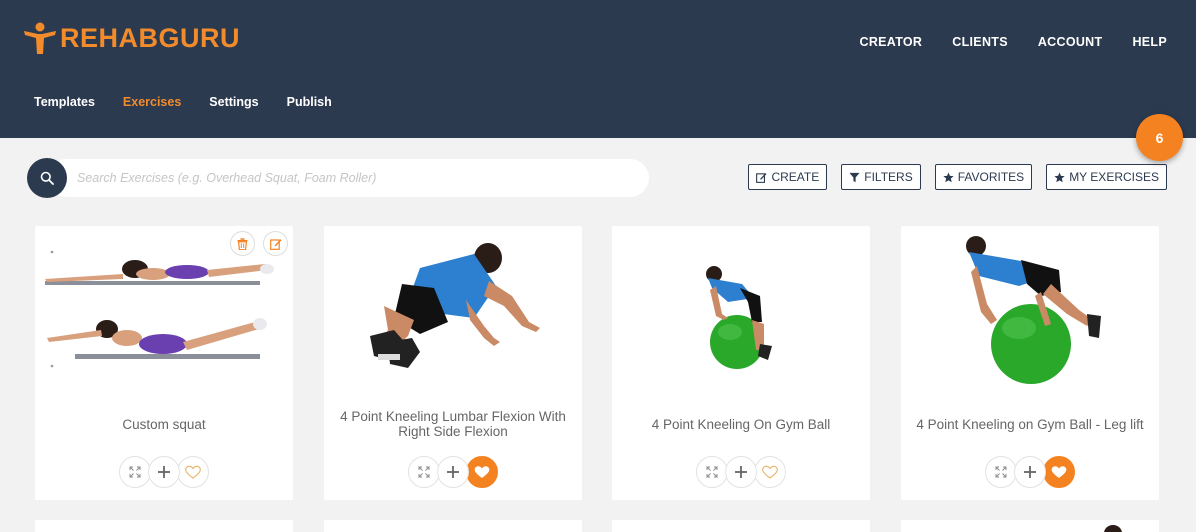 This screenshot has height=532, width=1196. I want to click on search-button, so click(47, 178).